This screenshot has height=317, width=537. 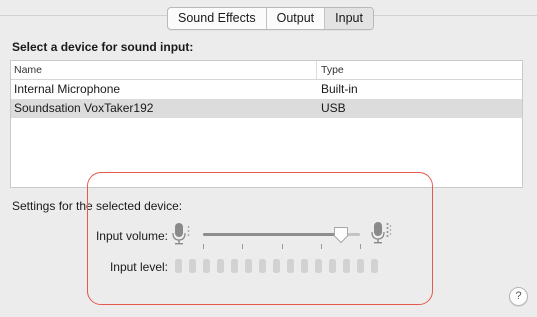 What do you see at coordinates (67, 89) in the screenshot?
I see `device-name: Internal Microphone` at bounding box center [67, 89].